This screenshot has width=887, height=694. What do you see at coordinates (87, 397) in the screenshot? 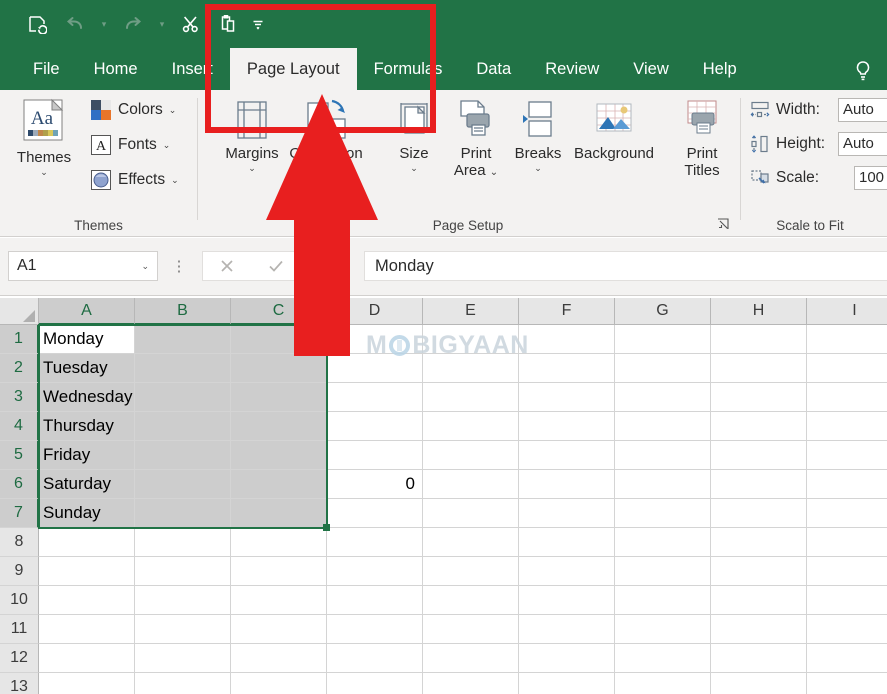
I see `cell-A3: Wednesday` at bounding box center [87, 397].